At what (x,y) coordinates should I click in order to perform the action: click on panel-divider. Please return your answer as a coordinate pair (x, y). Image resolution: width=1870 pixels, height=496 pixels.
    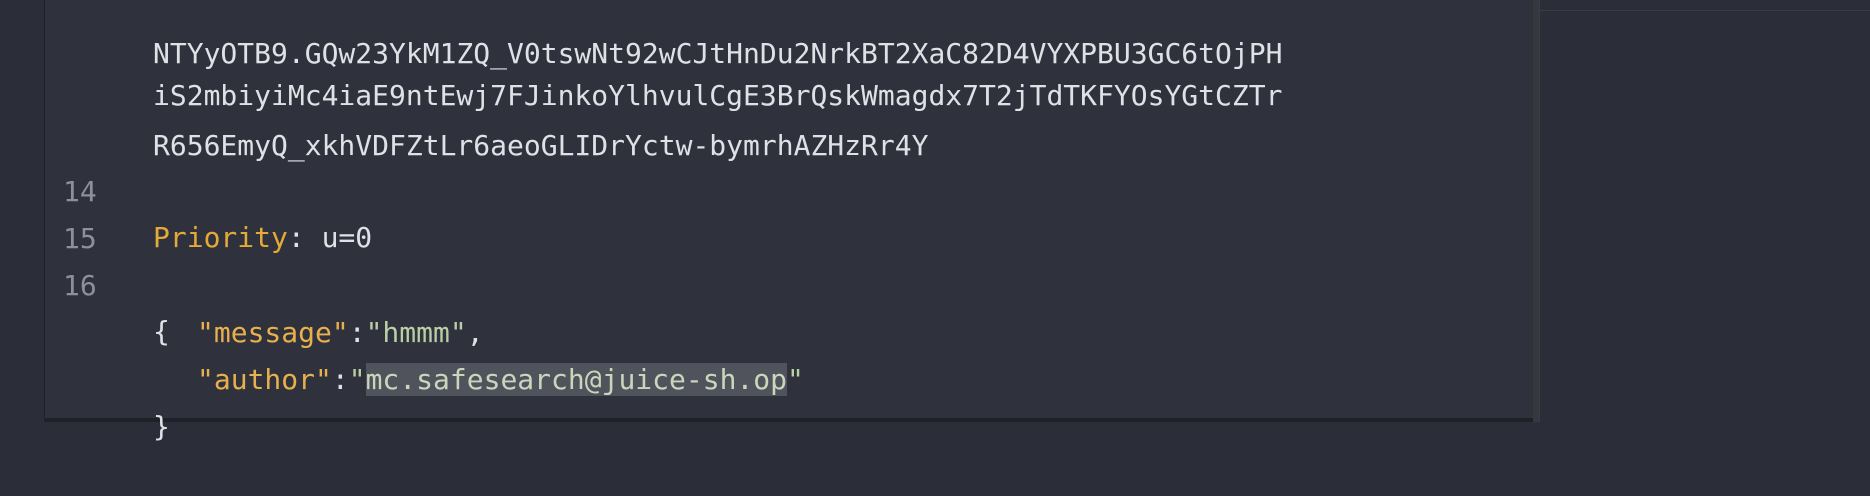
    Looking at the image, I should click on (1539, 211).